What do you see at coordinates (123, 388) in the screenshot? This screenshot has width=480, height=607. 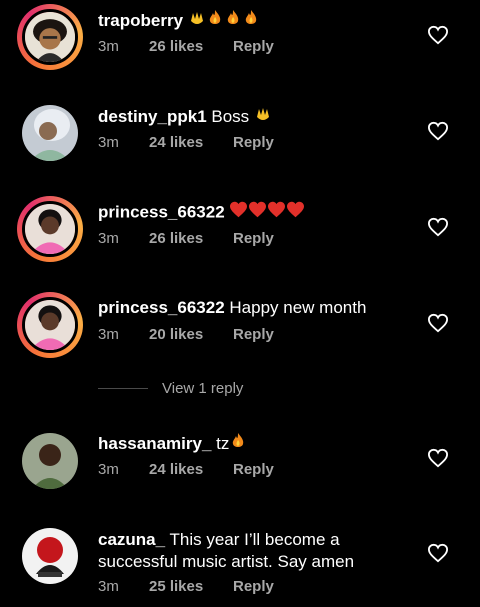 I see `divider` at bounding box center [123, 388].